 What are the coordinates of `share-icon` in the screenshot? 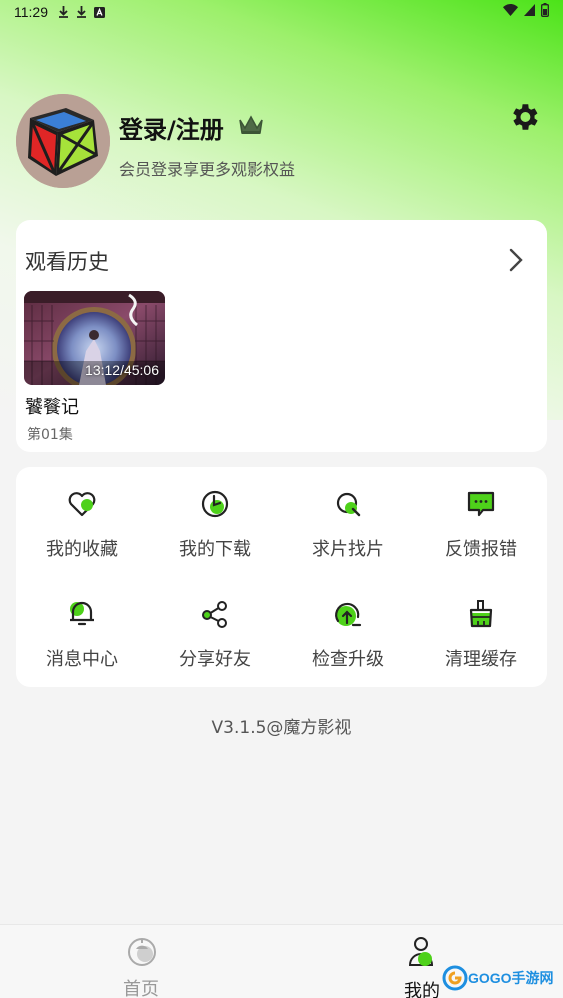 It's located at (215, 614).